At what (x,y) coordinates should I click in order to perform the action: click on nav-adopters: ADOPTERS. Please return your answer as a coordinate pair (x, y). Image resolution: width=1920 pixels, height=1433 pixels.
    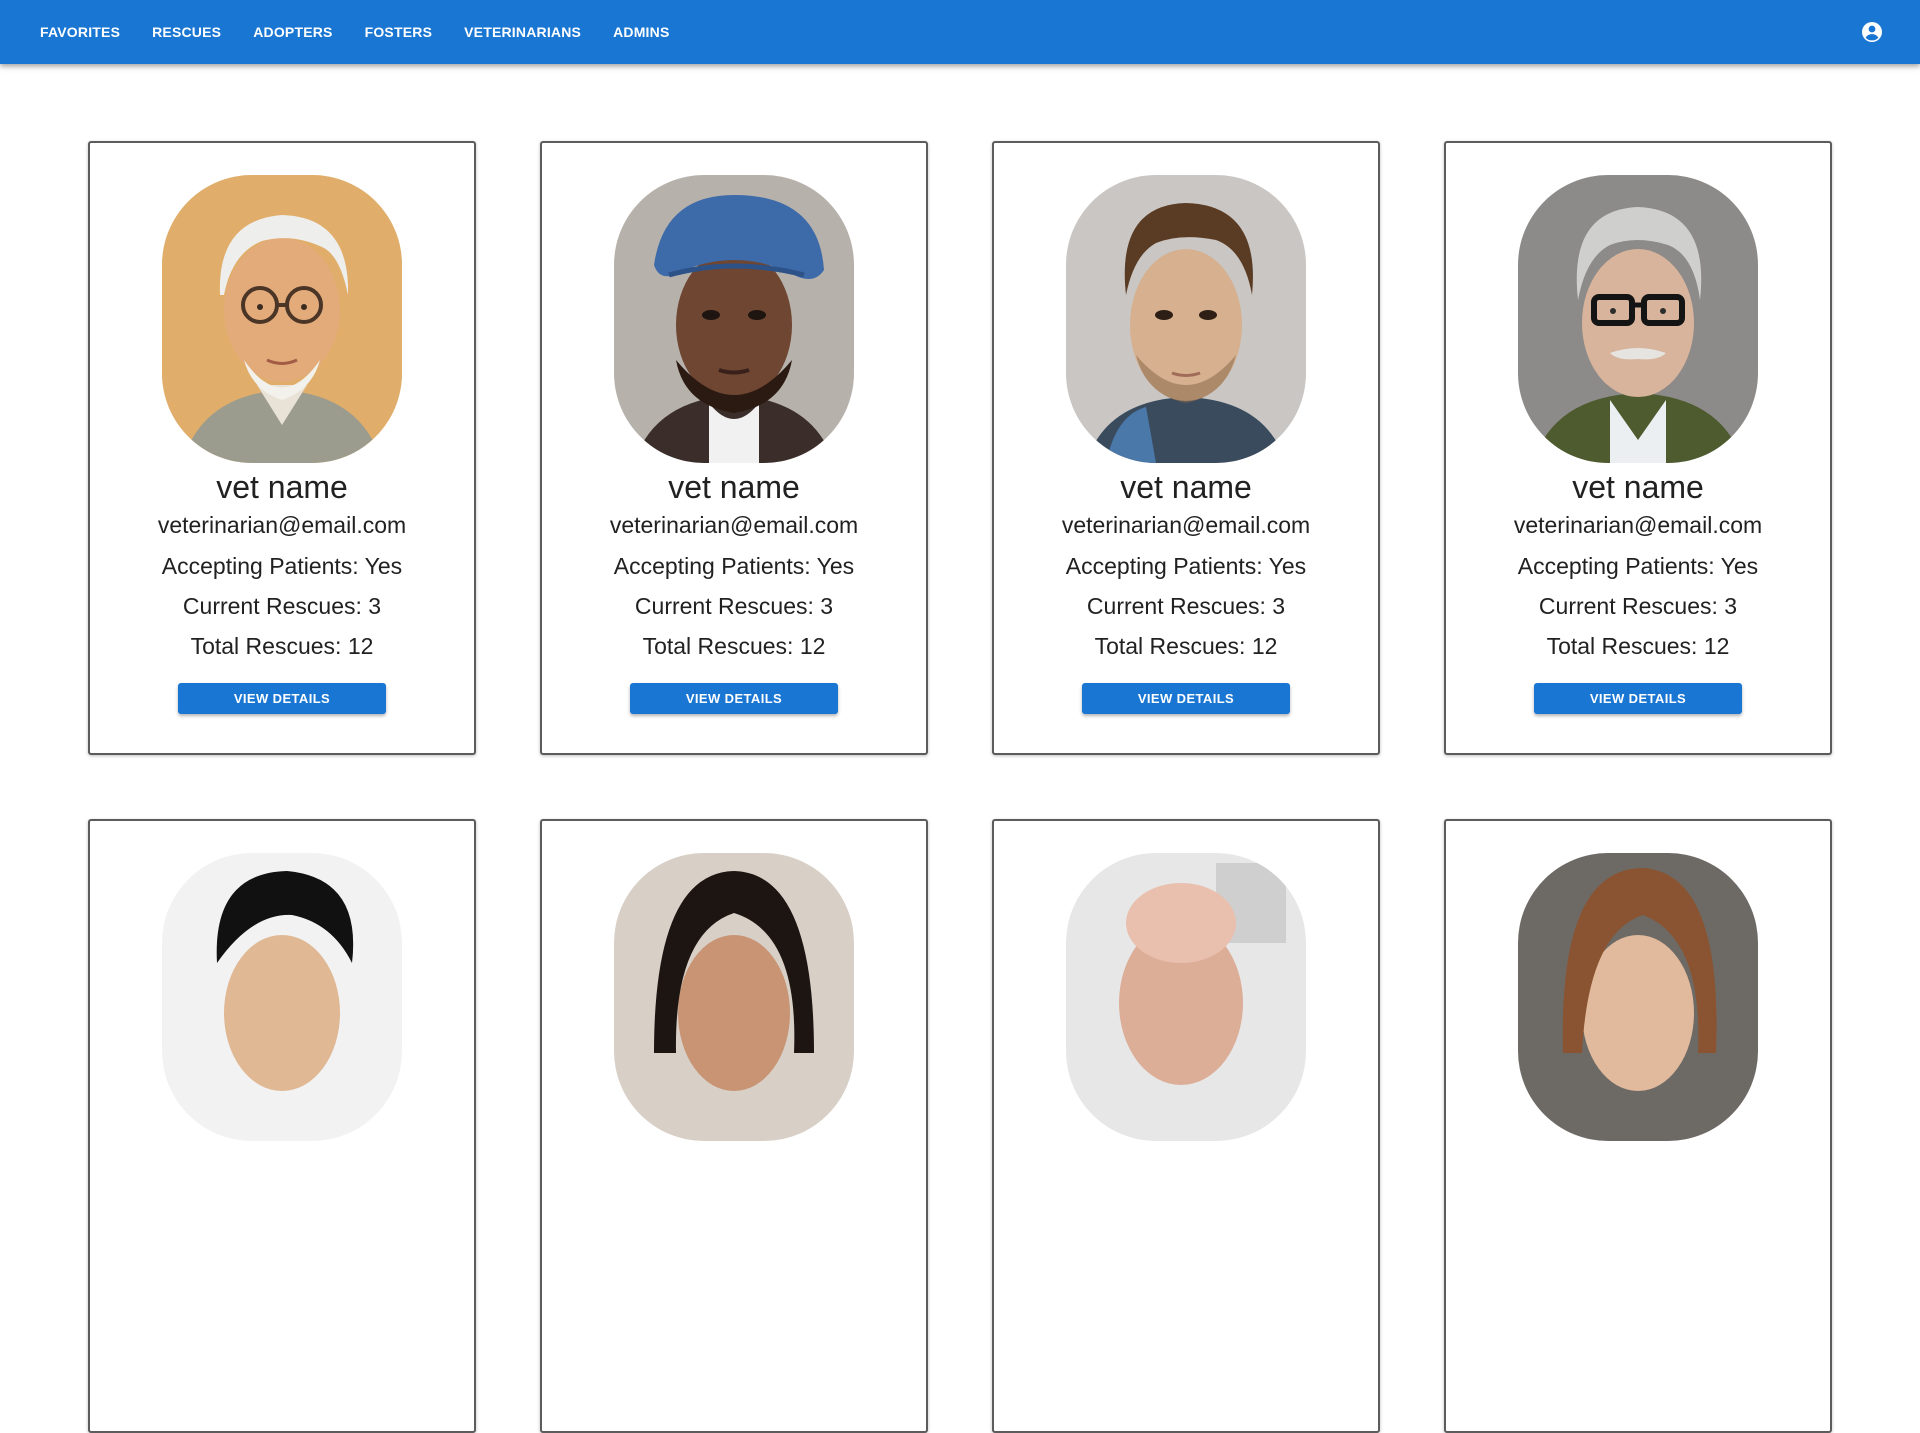
    Looking at the image, I should click on (292, 32).